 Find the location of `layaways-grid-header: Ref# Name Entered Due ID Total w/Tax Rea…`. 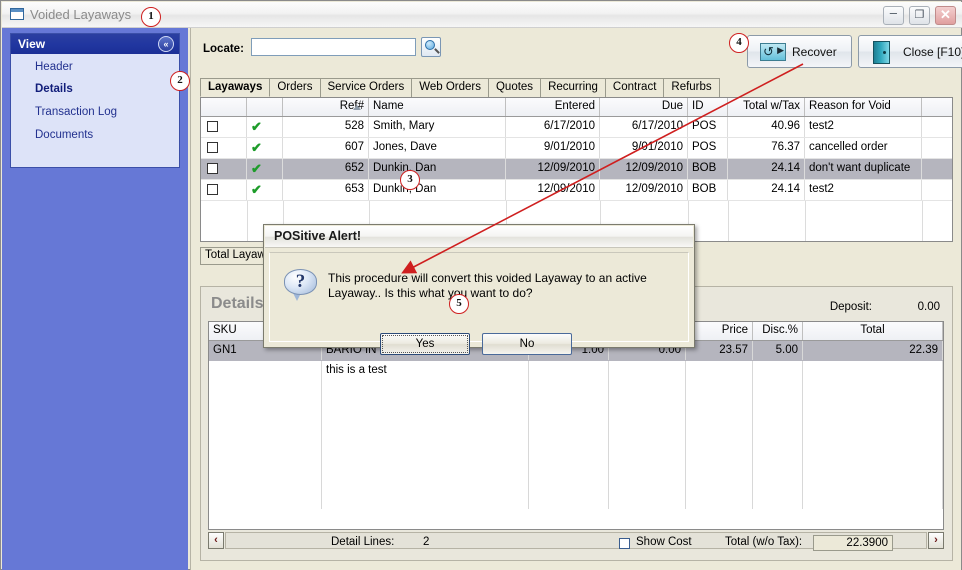

layaways-grid-header: Ref# Name Entered Due ID Total w/Tax Rea… is located at coordinates (576, 107).